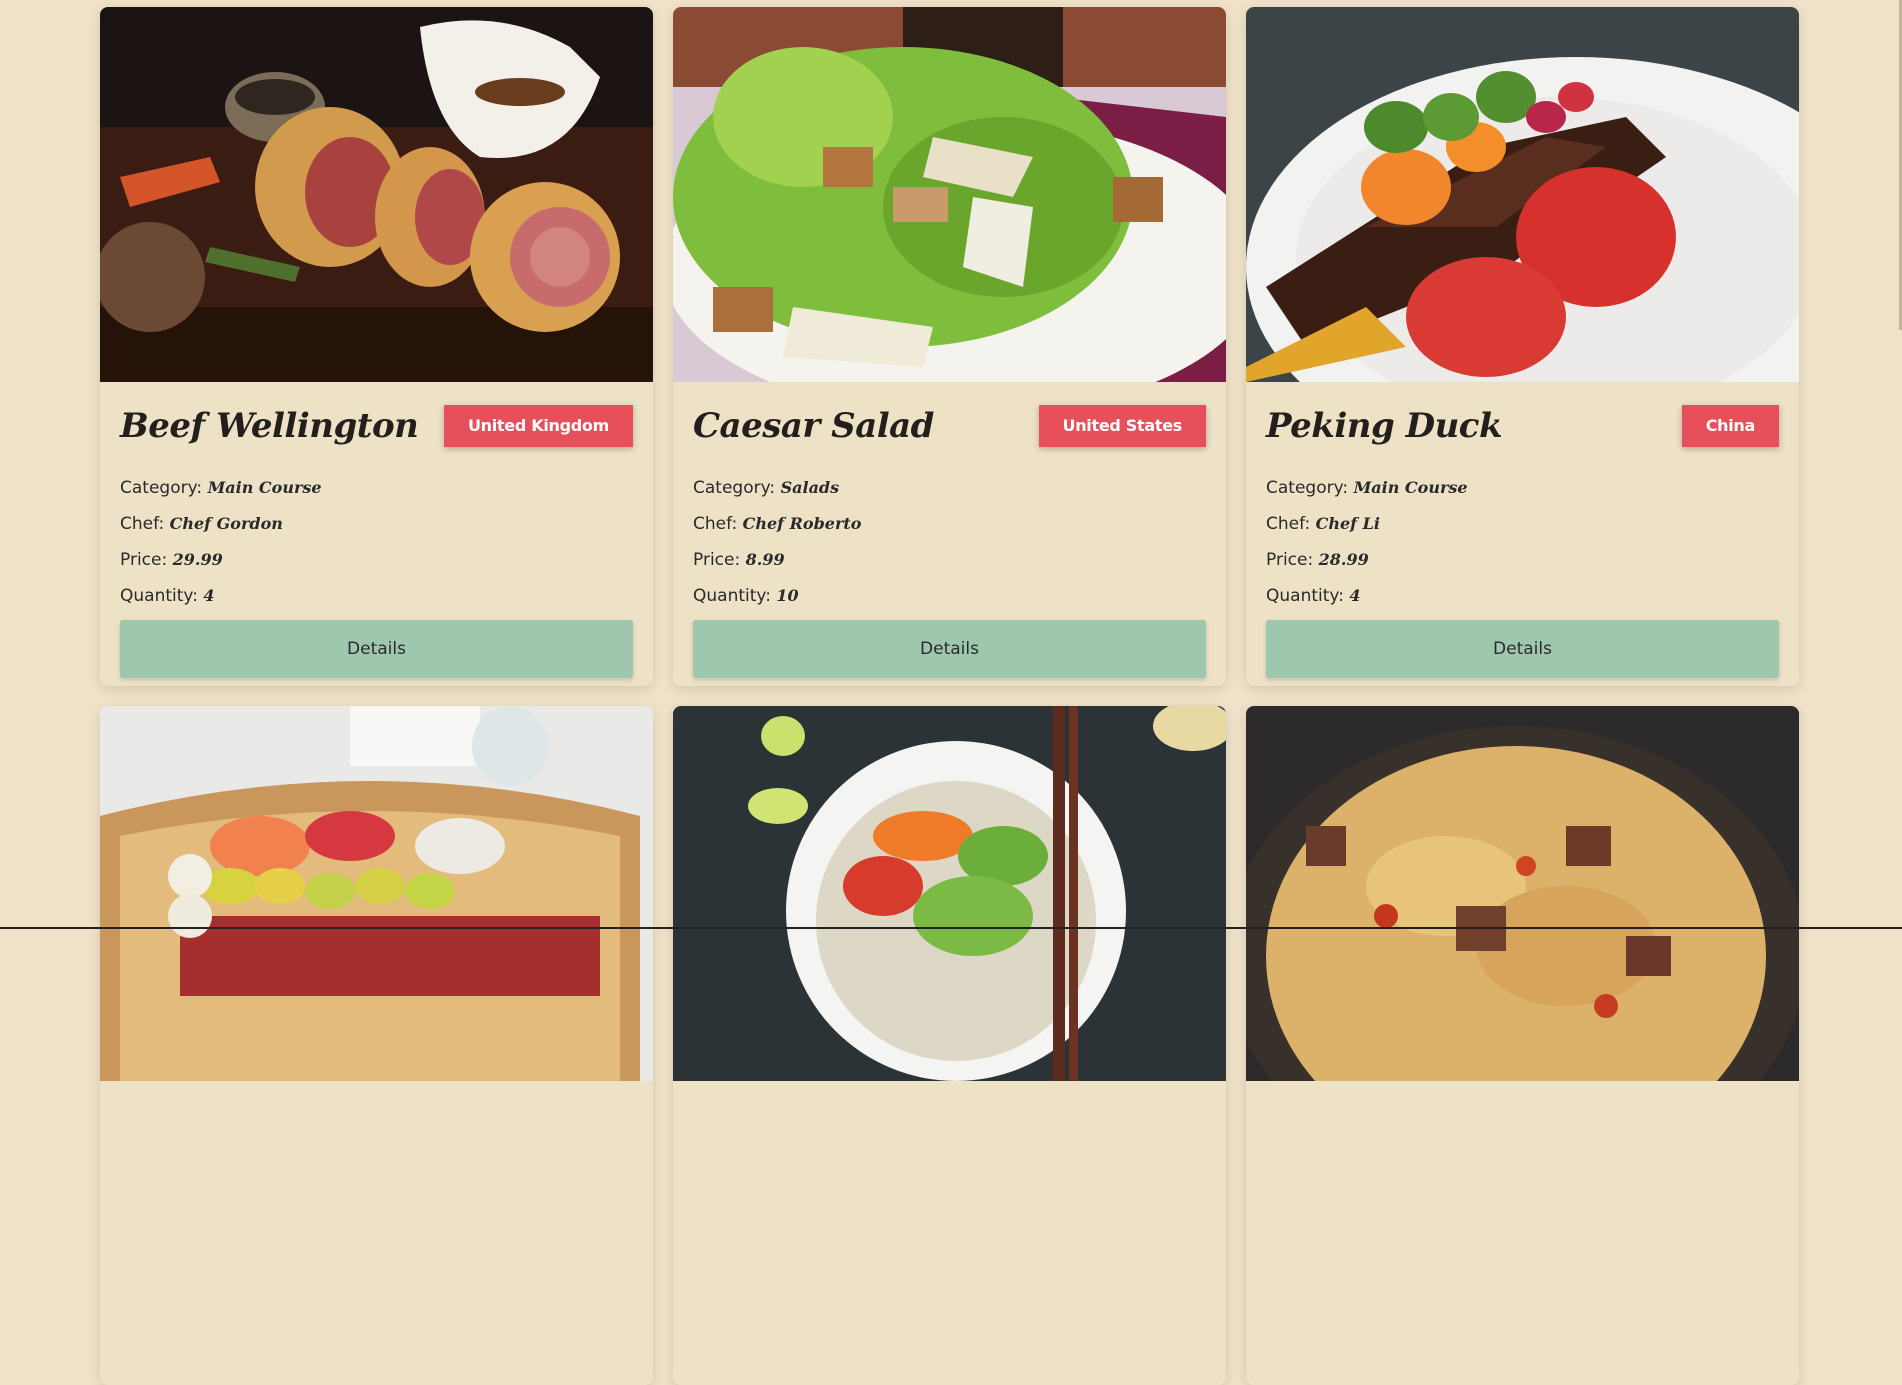 The height and width of the screenshot is (1385, 1902). I want to click on beef-pasta-image, so click(1522, 893).